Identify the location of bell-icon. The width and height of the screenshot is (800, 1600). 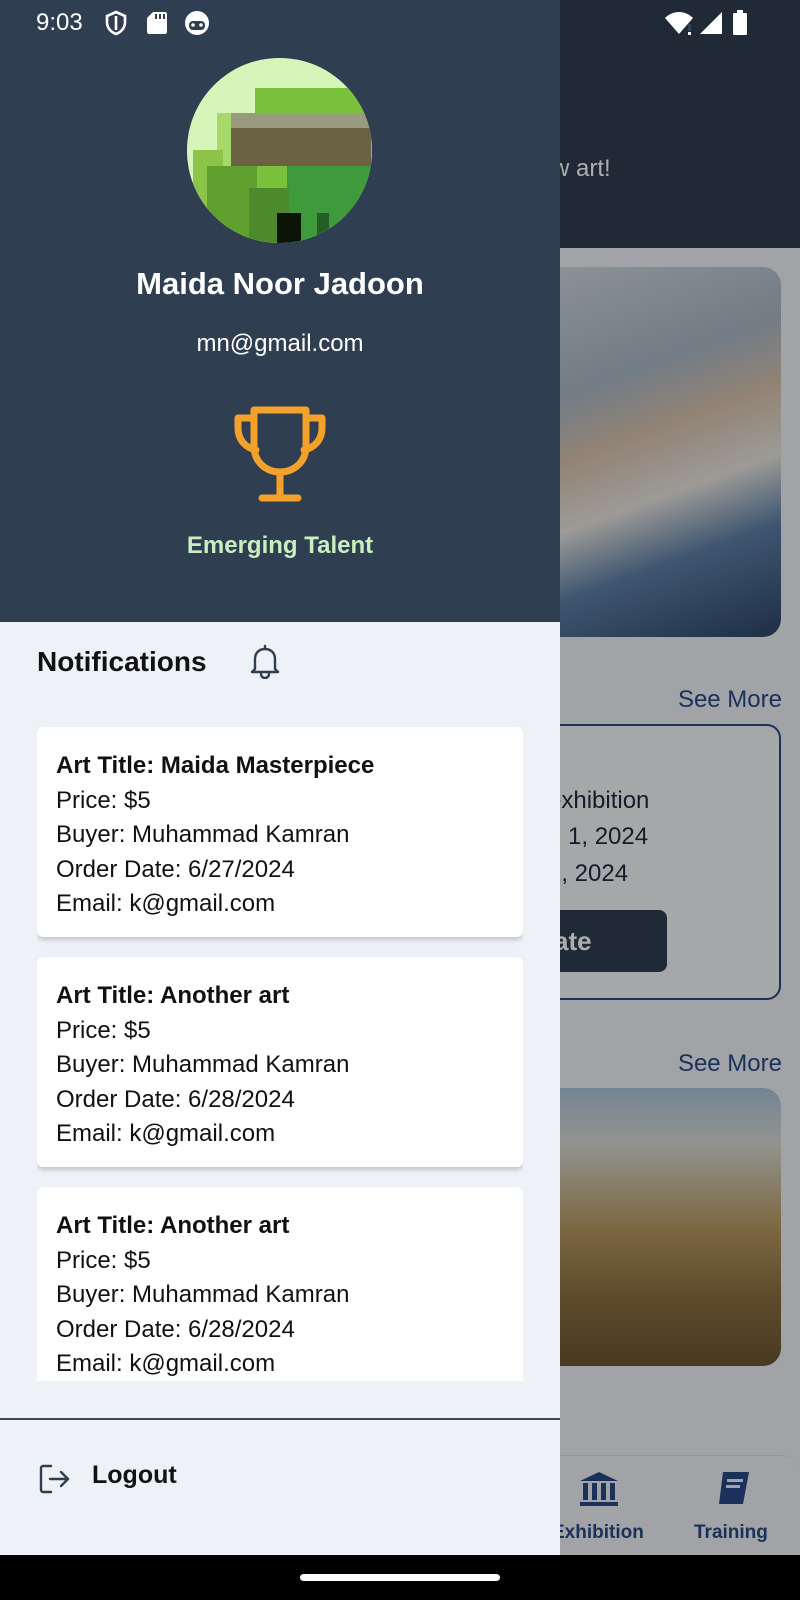
(265, 661).